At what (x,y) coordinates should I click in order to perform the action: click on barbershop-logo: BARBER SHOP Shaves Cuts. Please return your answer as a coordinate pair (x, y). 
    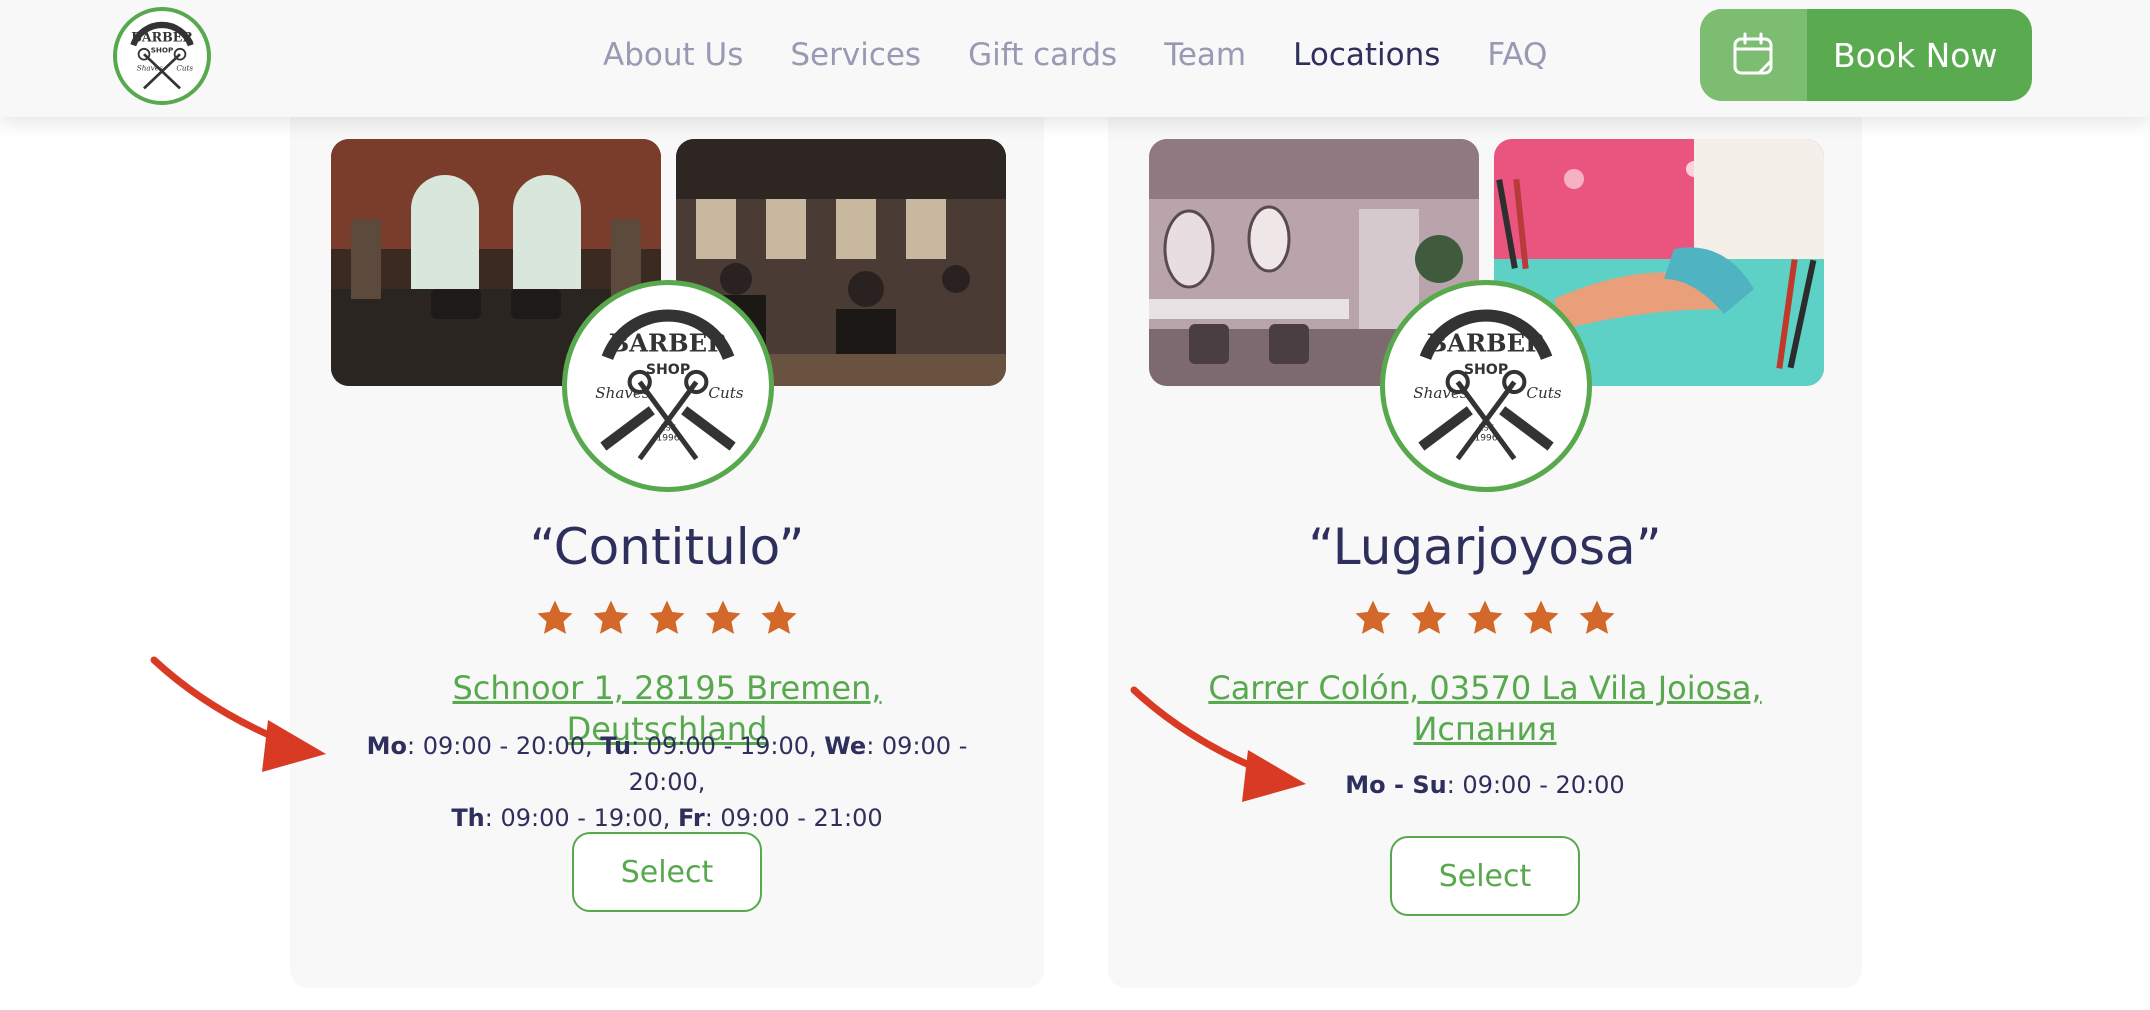
    Looking at the image, I should click on (162, 56).